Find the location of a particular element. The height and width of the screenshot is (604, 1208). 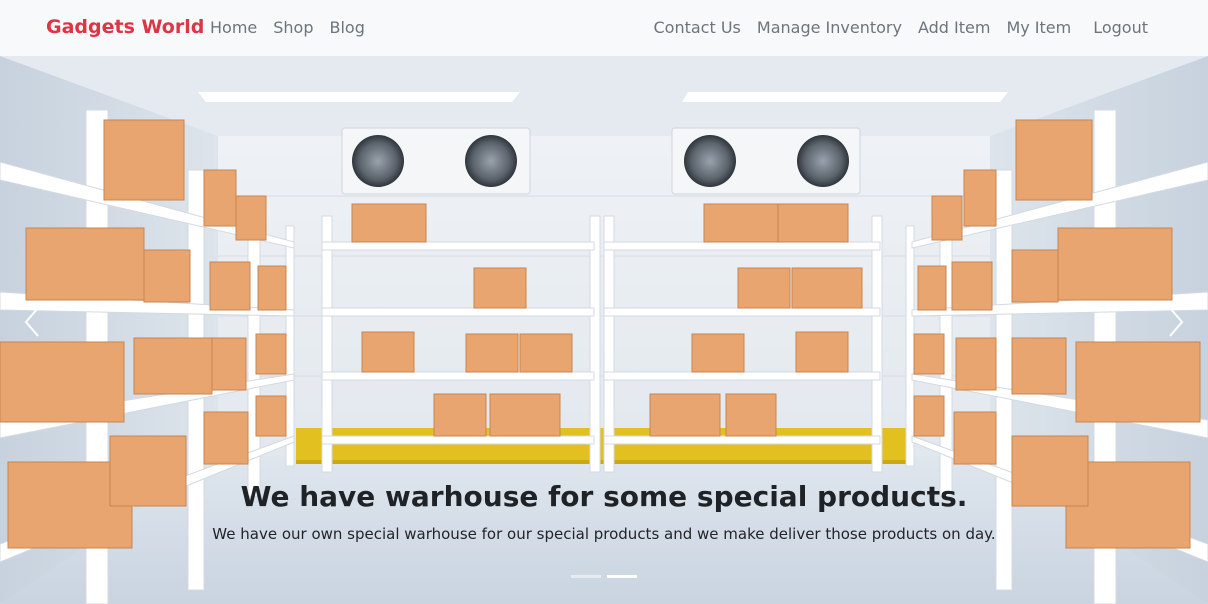

carousel-indicators is located at coordinates (604, 576).